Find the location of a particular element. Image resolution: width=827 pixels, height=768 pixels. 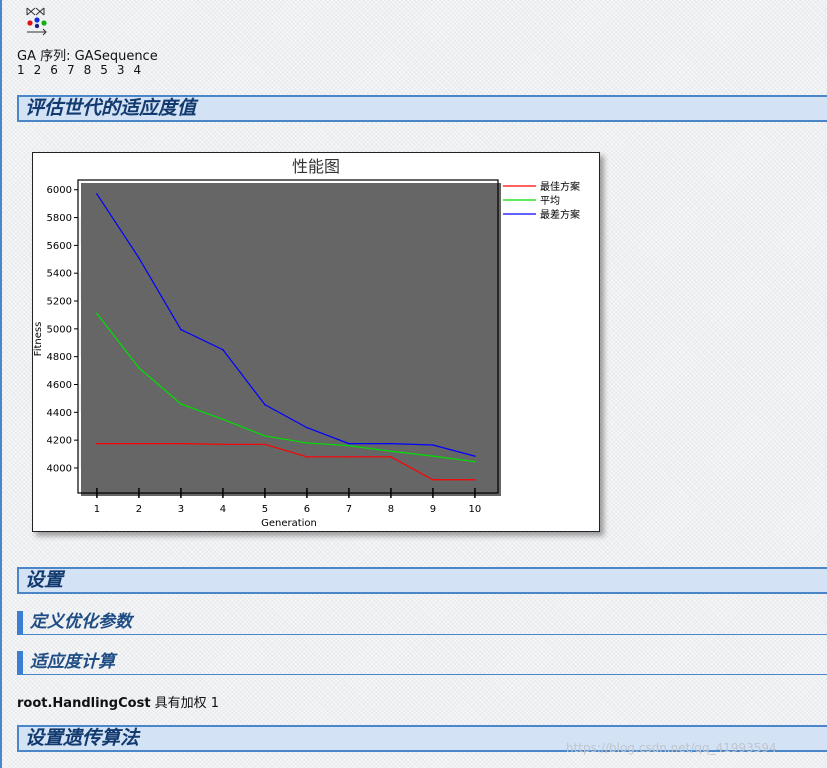

fitness-weight-line: root.HandlingCost 具有加权 1 is located at coordinates (118, 701).